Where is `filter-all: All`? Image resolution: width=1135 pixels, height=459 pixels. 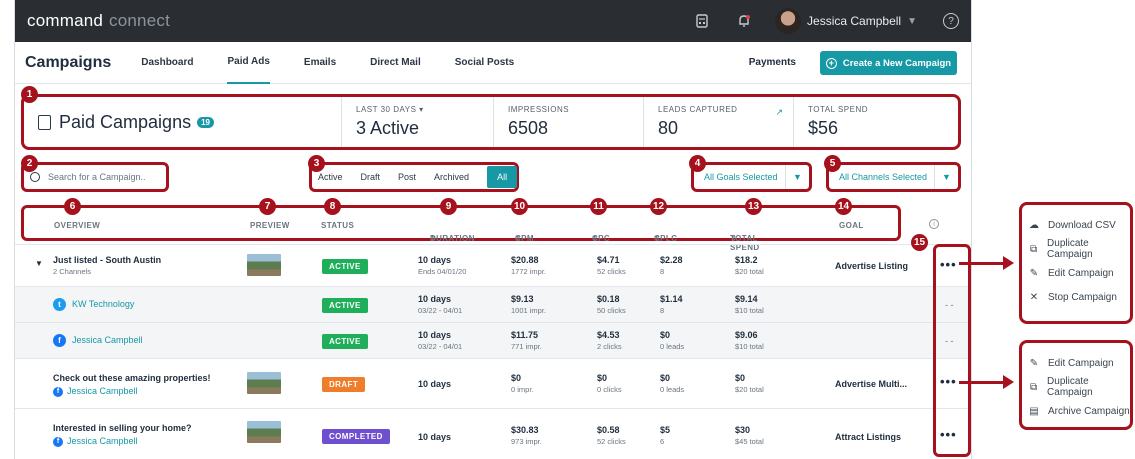 filter-all: All is located at coordinates (502, 177).